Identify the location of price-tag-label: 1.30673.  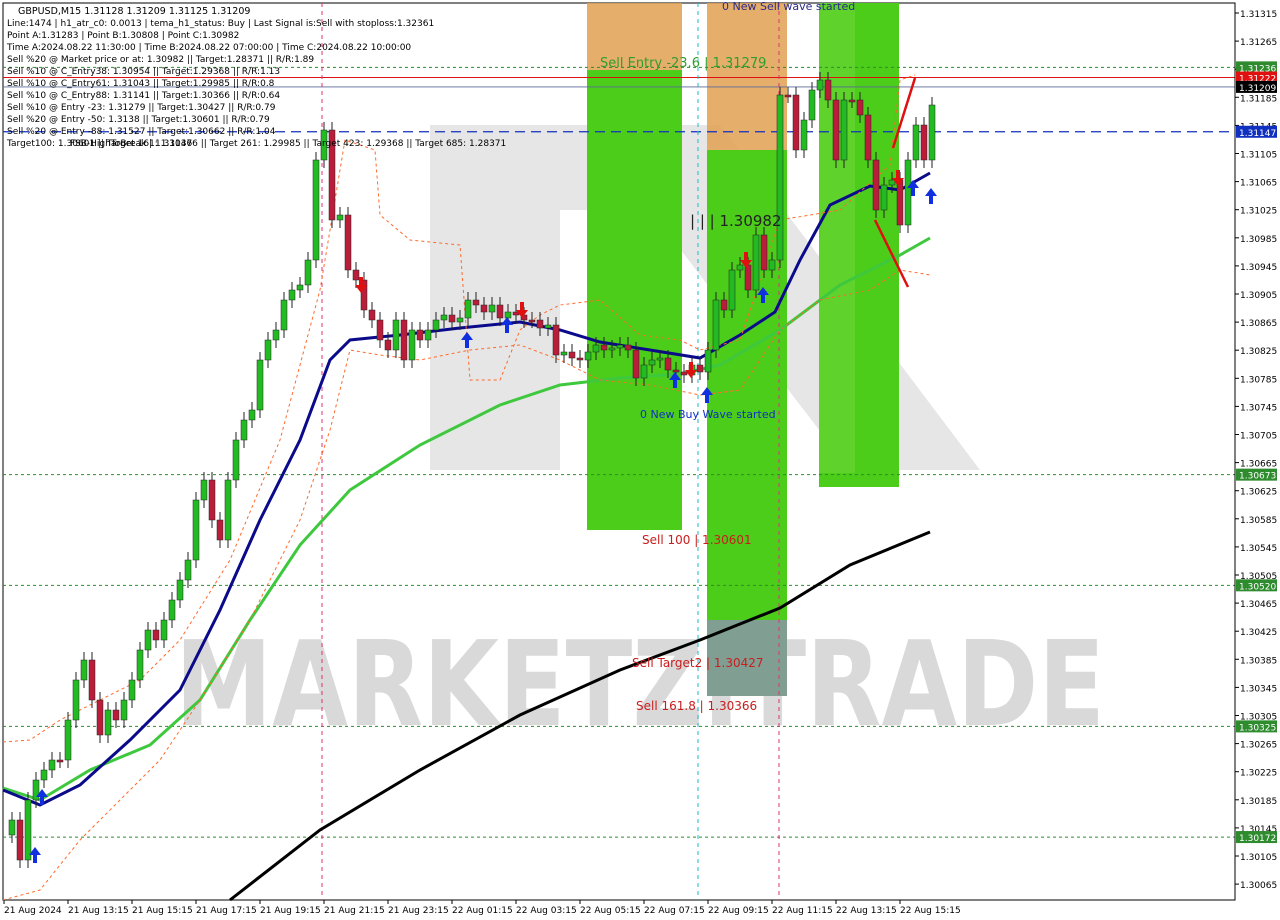
(1257, 477).